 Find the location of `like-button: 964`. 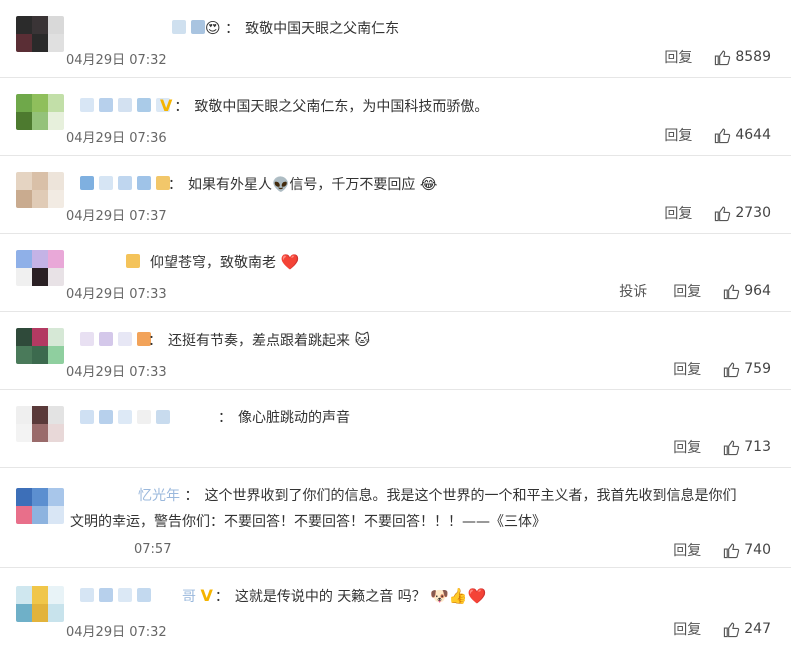

like-button: 964 is located at coordinates (747, 291).